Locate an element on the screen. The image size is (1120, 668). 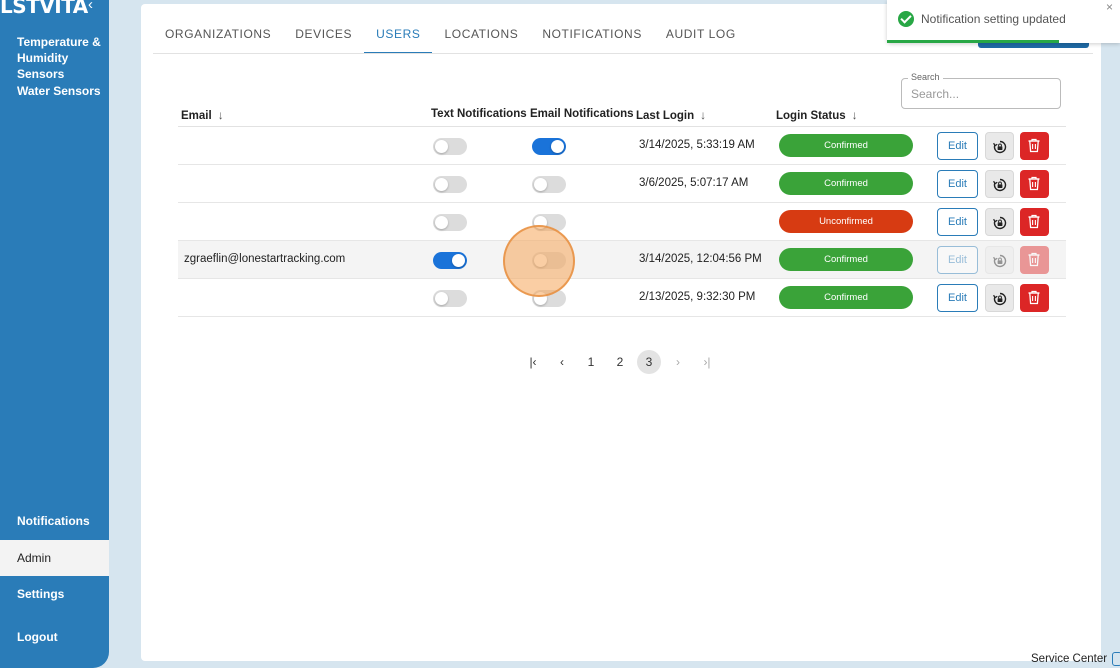
user-email: zgraeflin@lonestartracking.com is located at coordinates (265, 259).